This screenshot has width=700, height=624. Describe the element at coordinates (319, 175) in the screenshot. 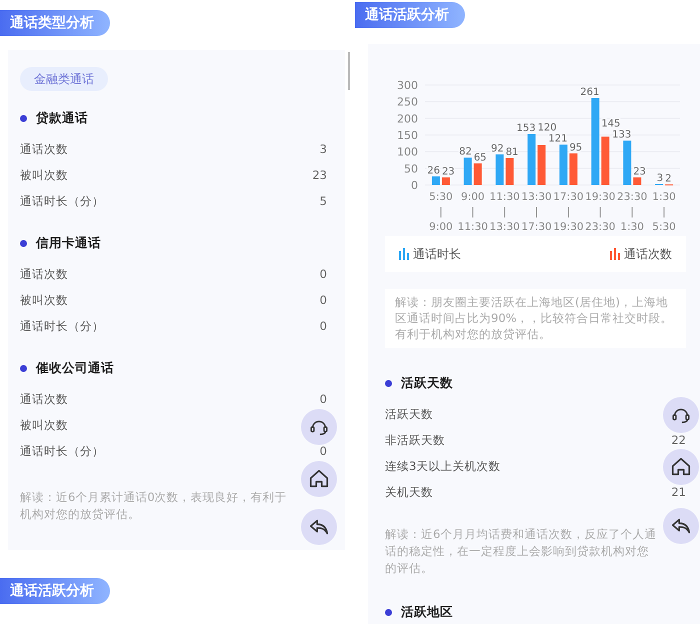

I see `row-value: 23` at that location.